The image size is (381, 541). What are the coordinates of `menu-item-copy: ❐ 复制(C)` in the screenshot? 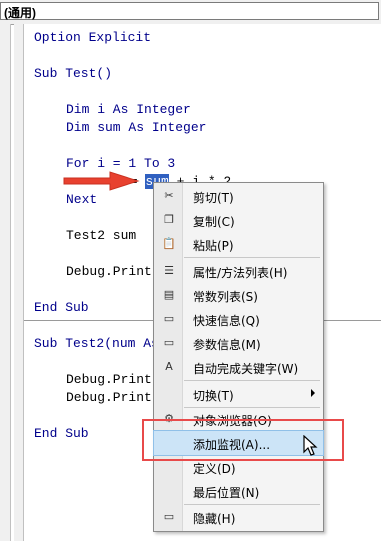 It's located at (238, 220).